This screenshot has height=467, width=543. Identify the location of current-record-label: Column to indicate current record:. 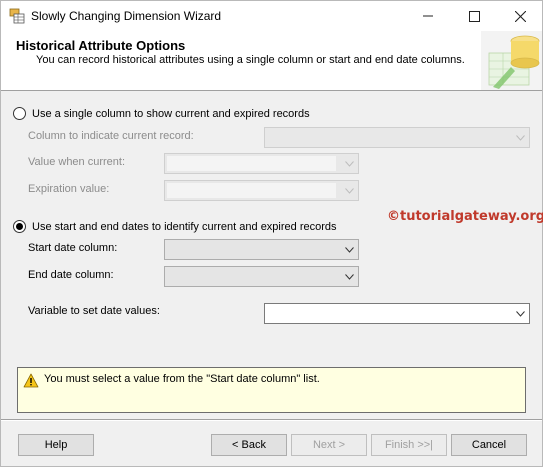
(111, 136).